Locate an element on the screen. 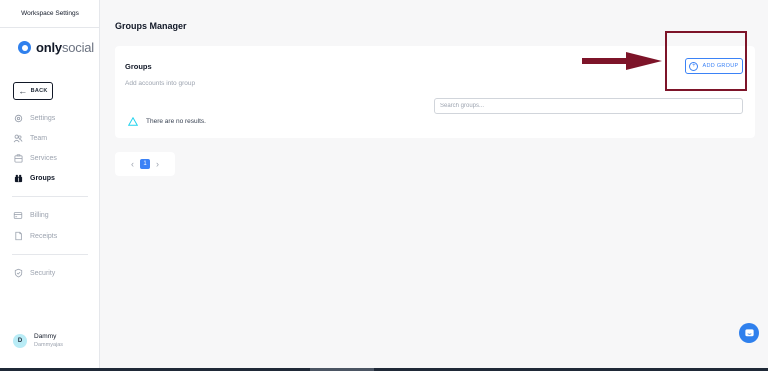 The image size is (768, 371). sidebar-item-settings: Settings is located at coordinates (34, 118).